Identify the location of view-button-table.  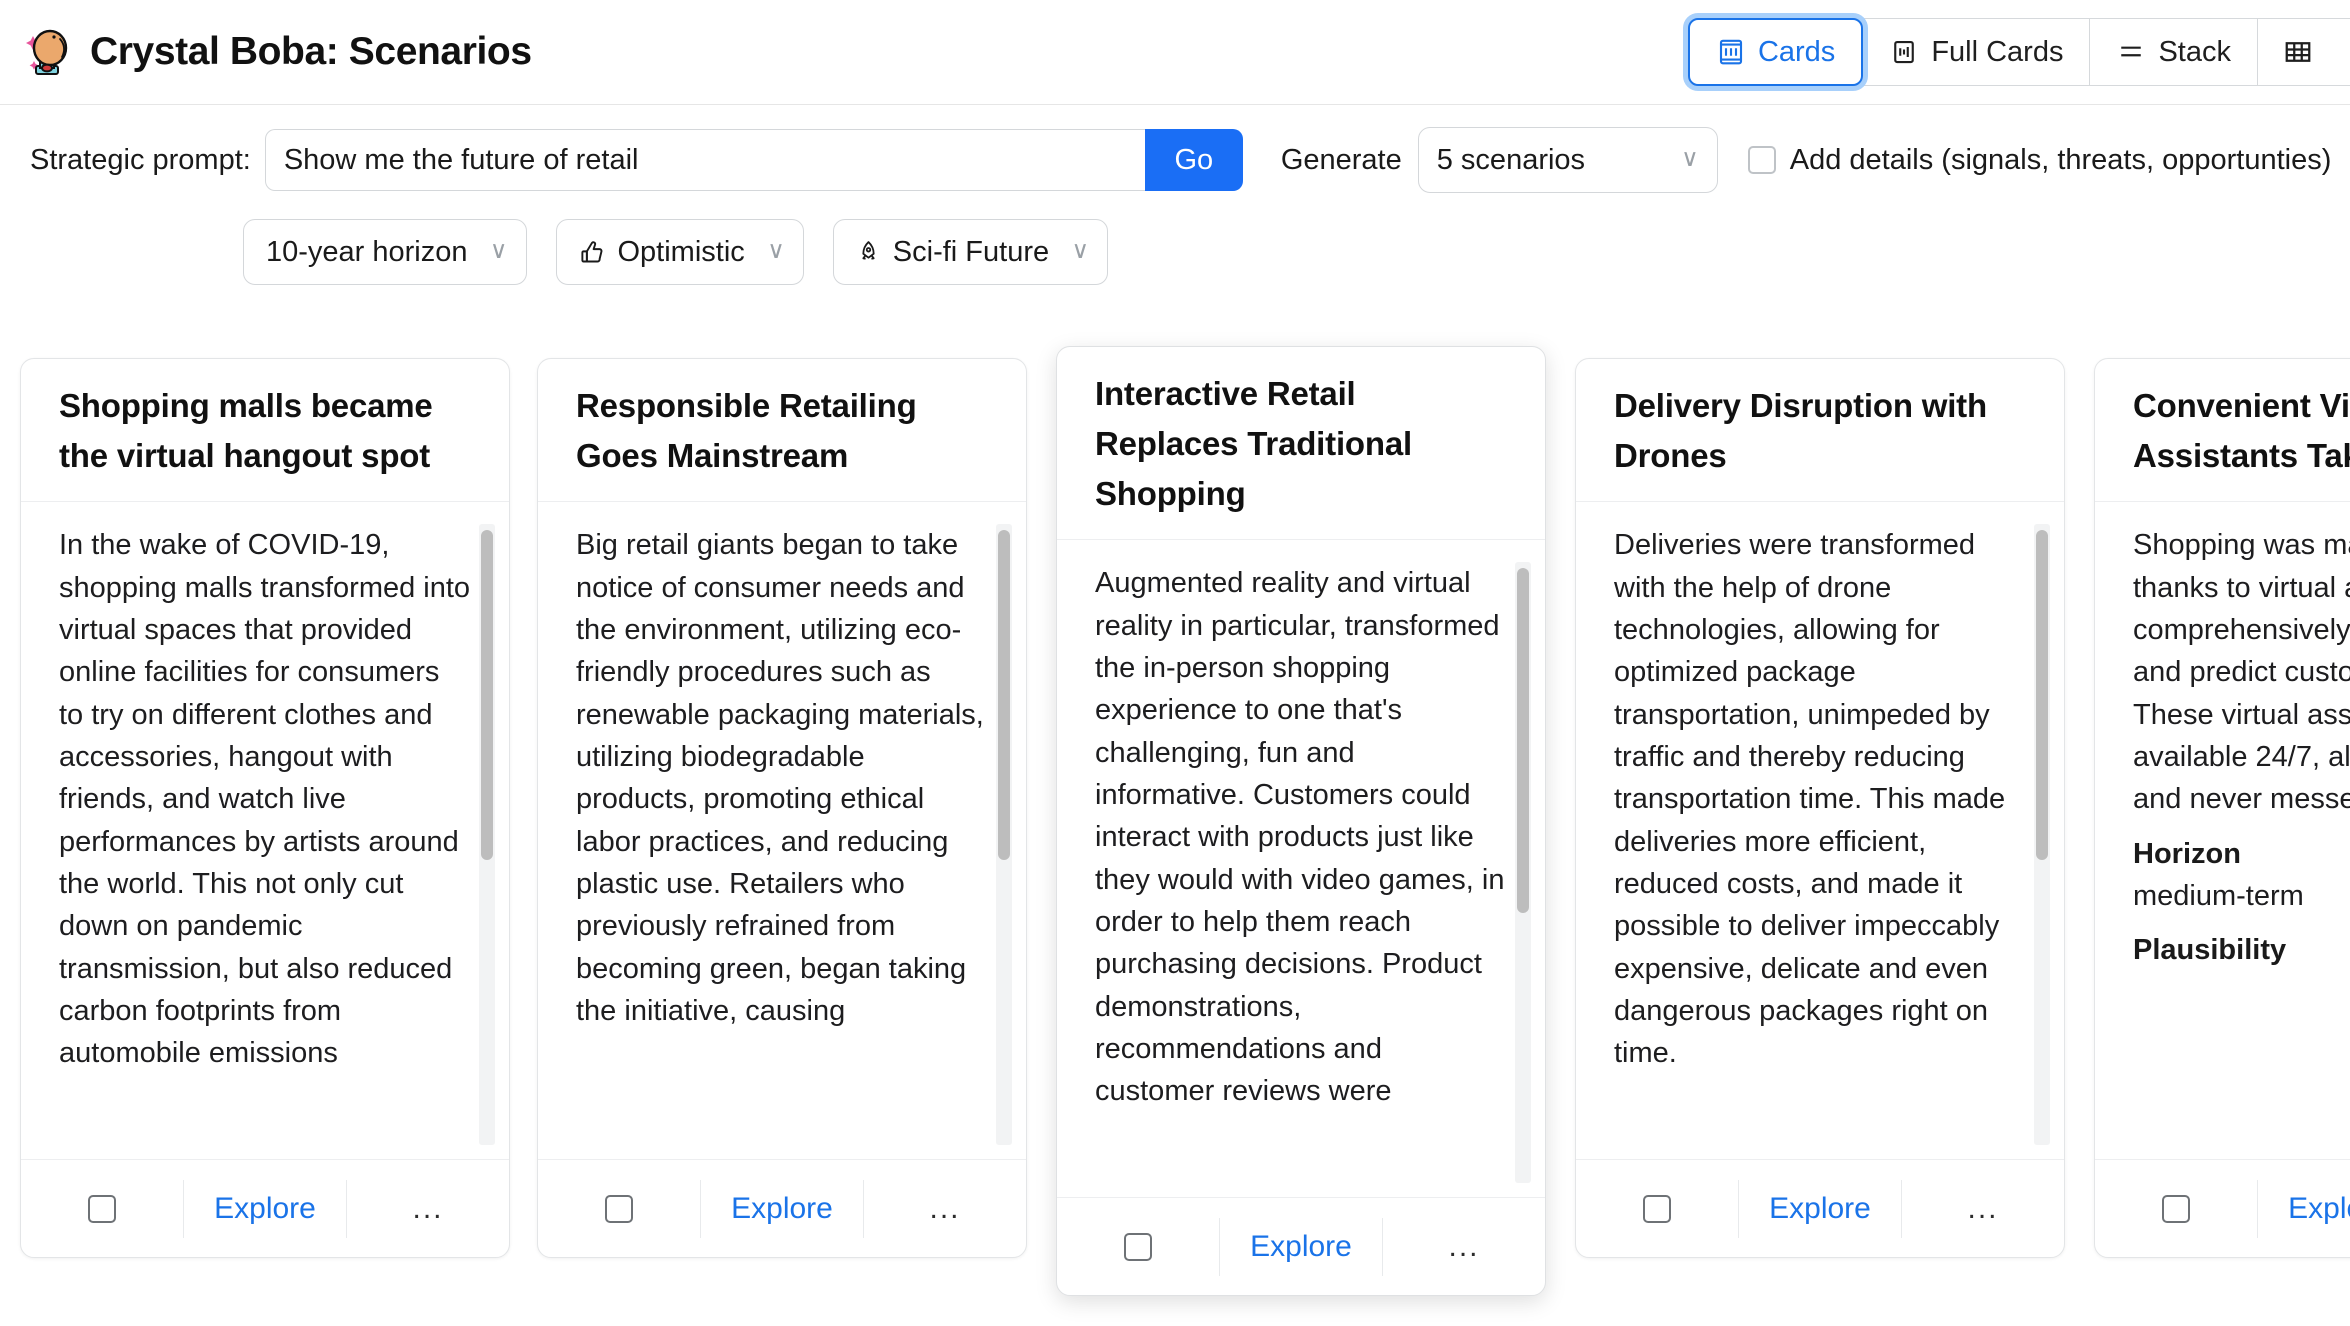
(2304, 52).